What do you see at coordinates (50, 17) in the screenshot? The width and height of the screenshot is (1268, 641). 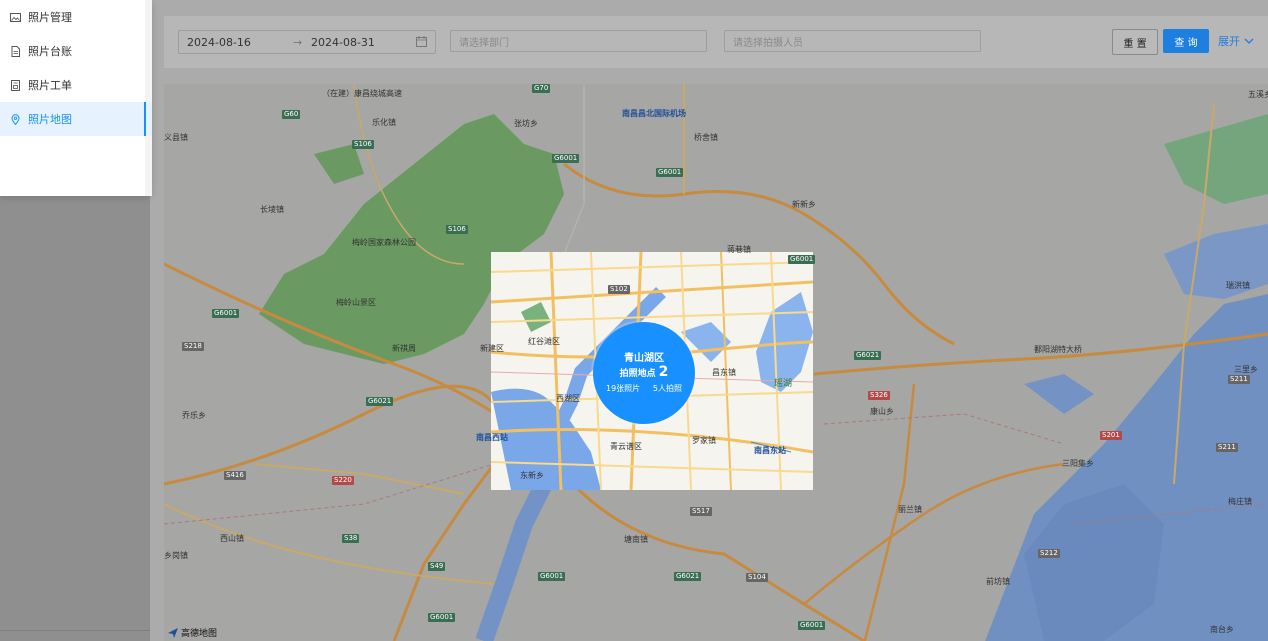 I see `sidebar-item-label: 照片管理` at bounding box center [50, 17].